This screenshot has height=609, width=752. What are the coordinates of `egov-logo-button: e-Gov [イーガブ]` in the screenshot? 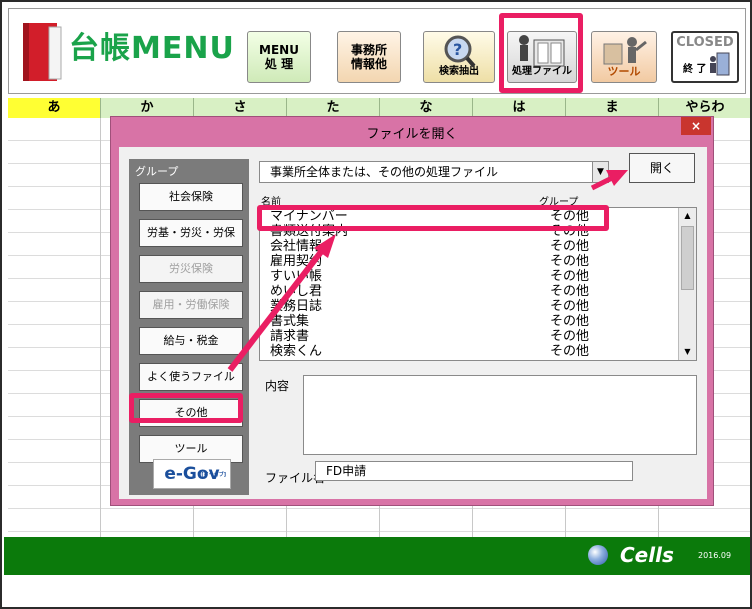 It's located at (192, 474).